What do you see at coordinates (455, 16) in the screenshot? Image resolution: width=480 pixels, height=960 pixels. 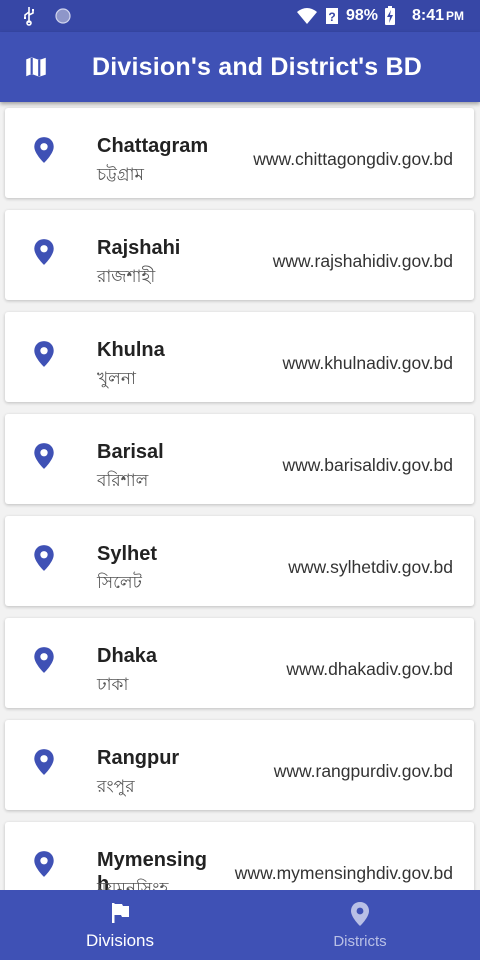 I see `clock-ampm: PM` at bounding box center [455, 16].